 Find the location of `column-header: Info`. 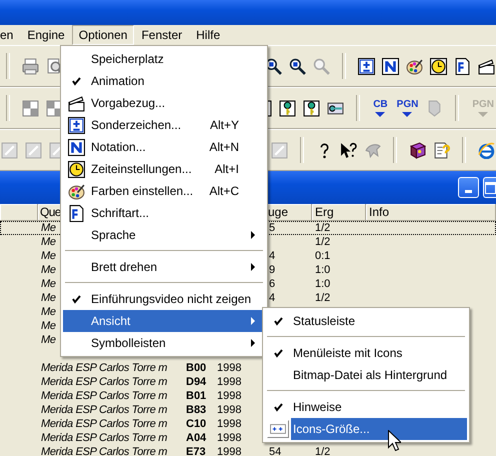

column-header: Info is located at coordinates (431, 212).